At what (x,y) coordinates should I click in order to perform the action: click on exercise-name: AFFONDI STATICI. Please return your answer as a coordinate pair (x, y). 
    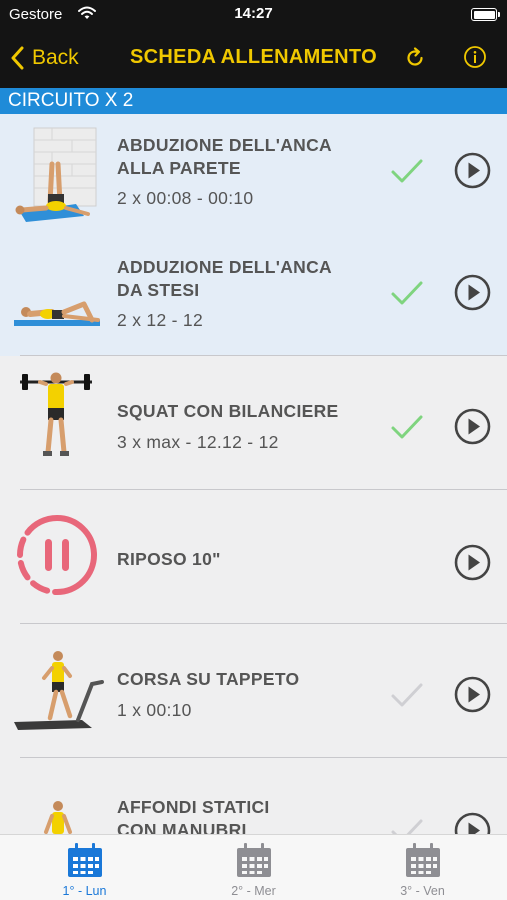
    Looking at the image, I should click on (193, 807).